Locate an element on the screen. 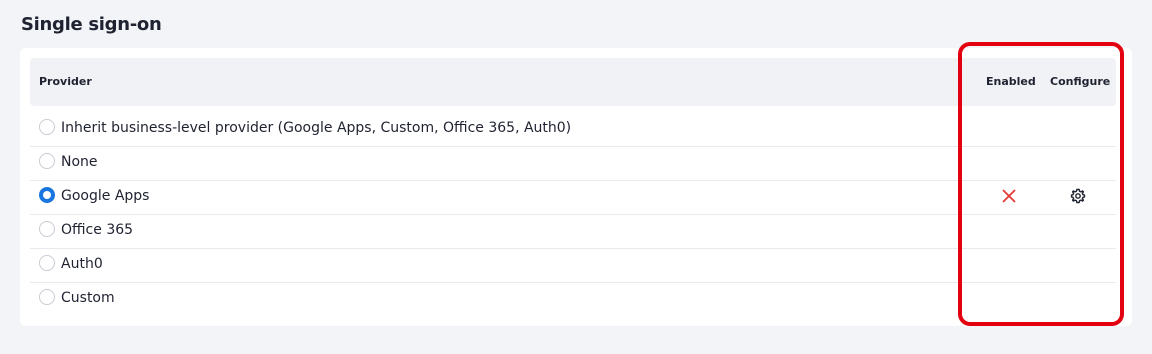 This screenshot has width=1152, height=354. table-header: Provider Enabled Configure is located at coordinates (573, 82).